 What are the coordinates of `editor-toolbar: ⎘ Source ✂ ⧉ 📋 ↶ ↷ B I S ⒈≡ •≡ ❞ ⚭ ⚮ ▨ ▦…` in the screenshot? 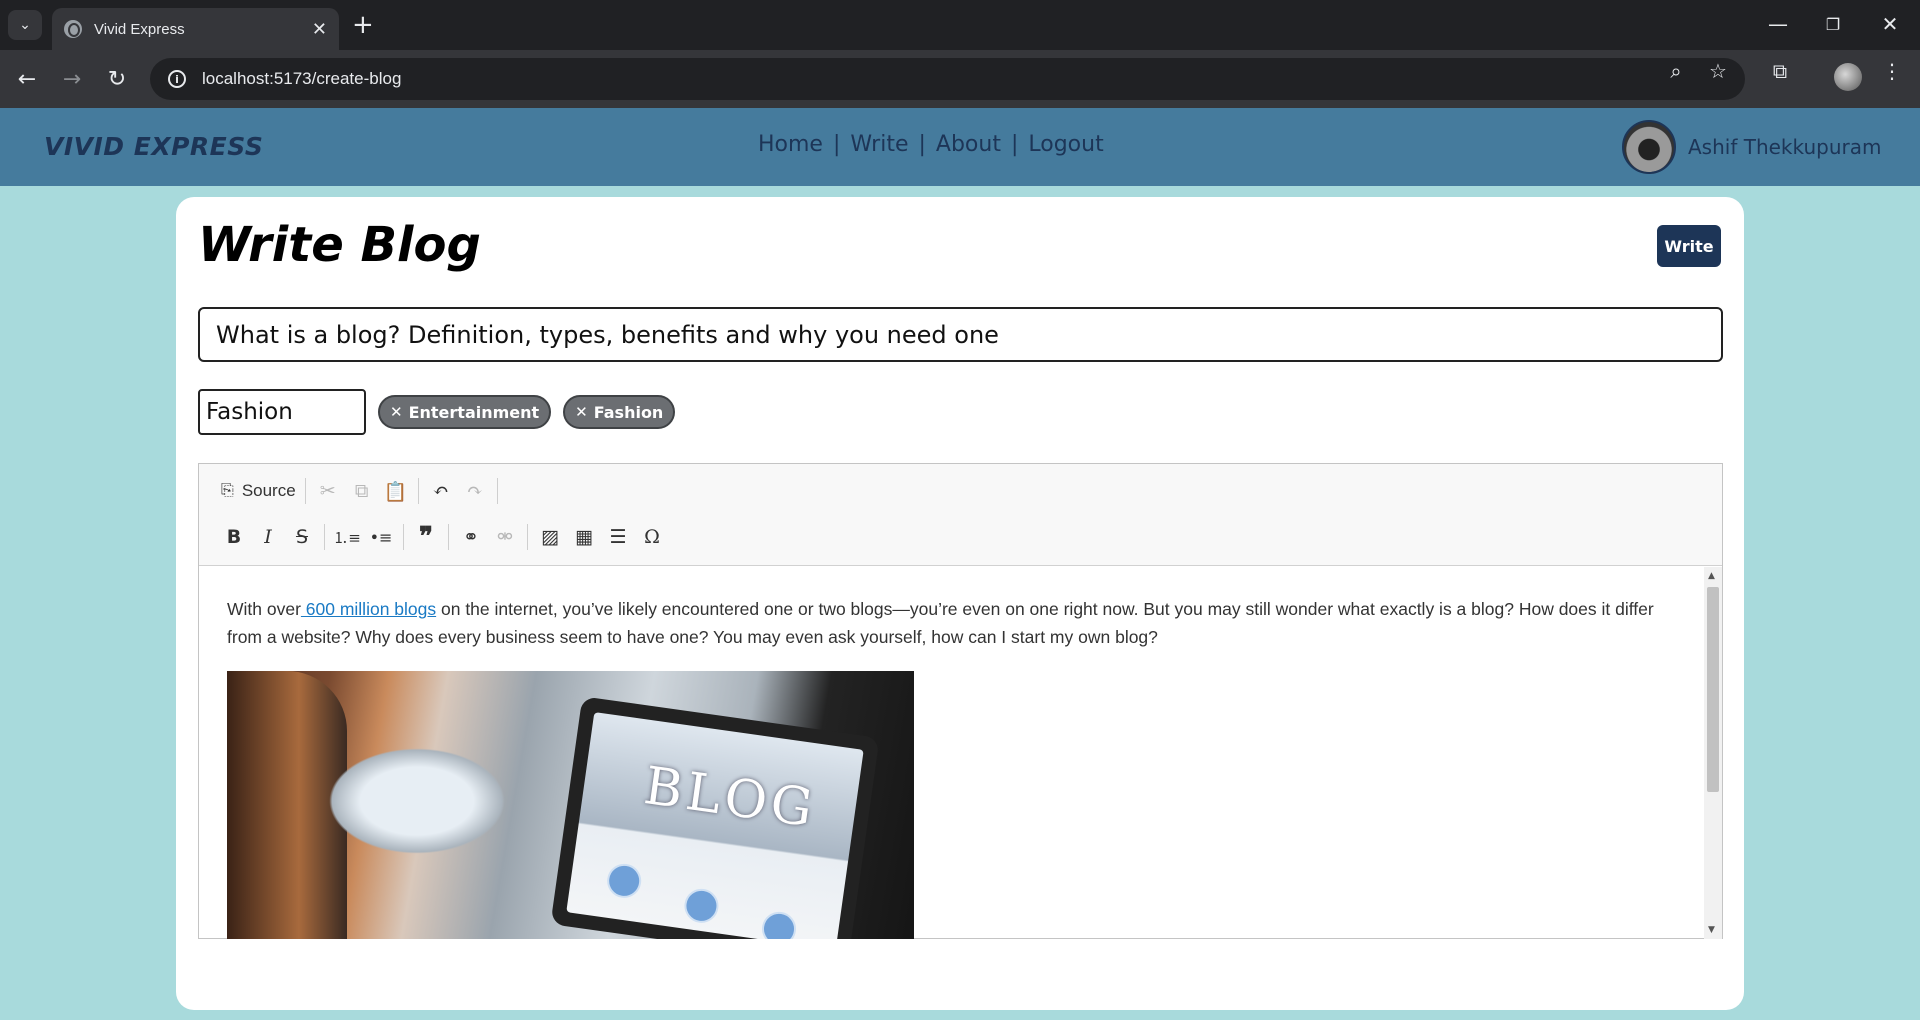 It's located at (960, 515).